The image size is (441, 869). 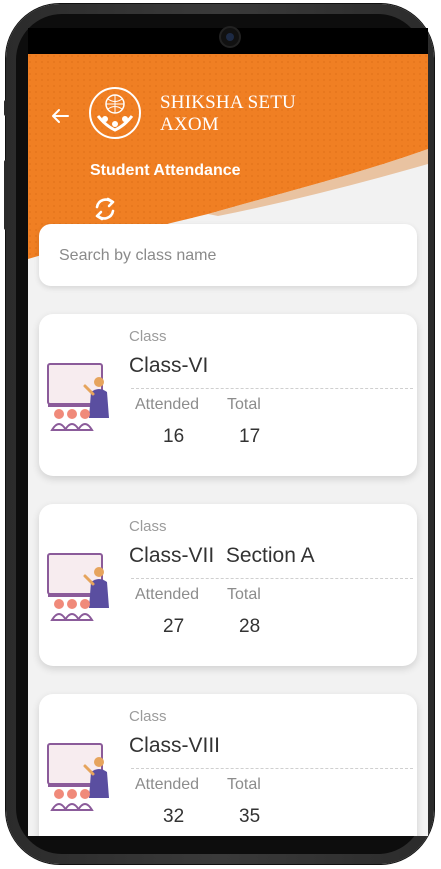 I want to click on search-input, so click(x=229, y=256).